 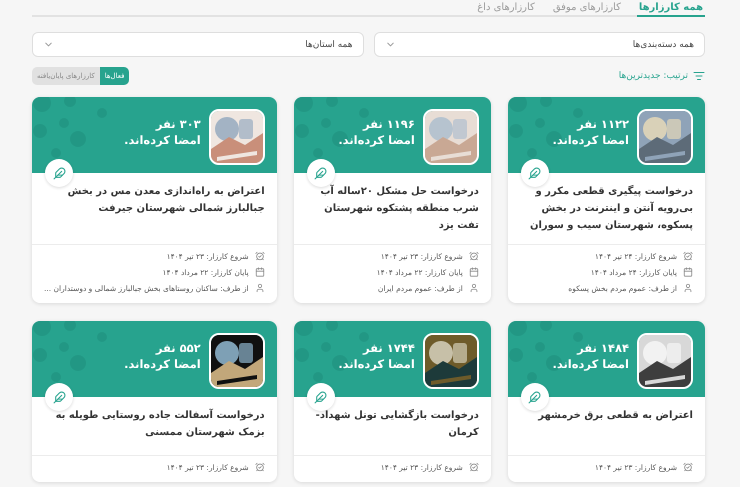 What do you see at coordinates (602, 348) in the screenshot?
I see `signature-count: ۱۴۸۴ نفر` at bounding box center [602, 348].